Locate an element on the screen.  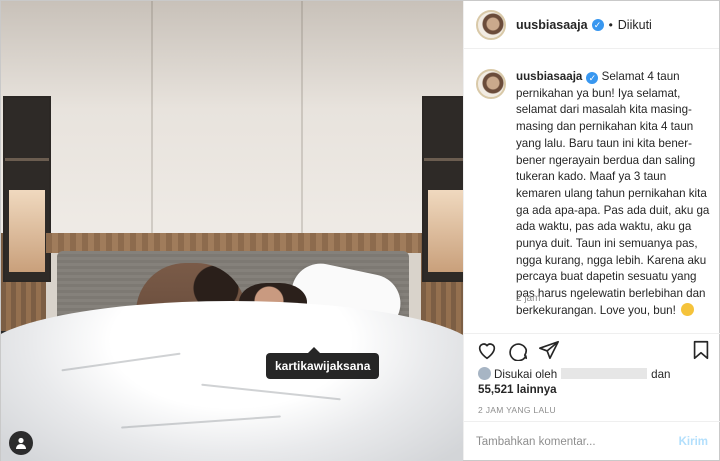
bookmark-icon is located at coordinates (702, 351).